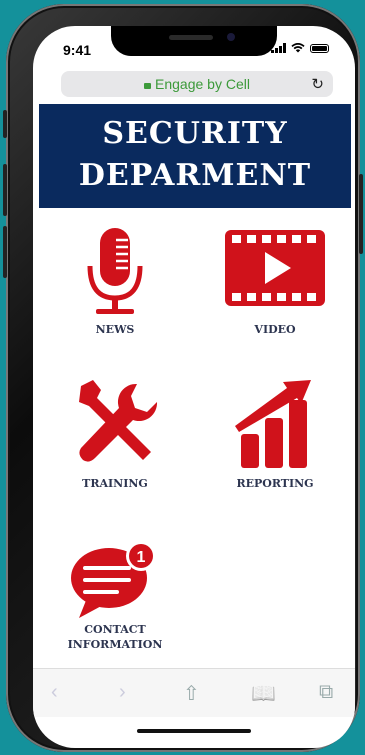 The image size is (365, 755). Describe the element at coordinates (122, 692) in the screenshot. I see `forward-icon: ›` at that location.